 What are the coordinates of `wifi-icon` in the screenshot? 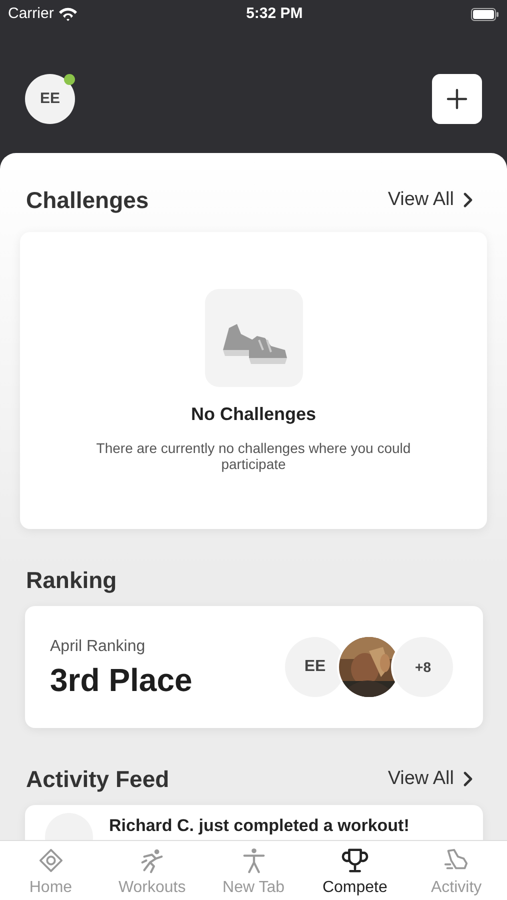 It's located at (68, 14).